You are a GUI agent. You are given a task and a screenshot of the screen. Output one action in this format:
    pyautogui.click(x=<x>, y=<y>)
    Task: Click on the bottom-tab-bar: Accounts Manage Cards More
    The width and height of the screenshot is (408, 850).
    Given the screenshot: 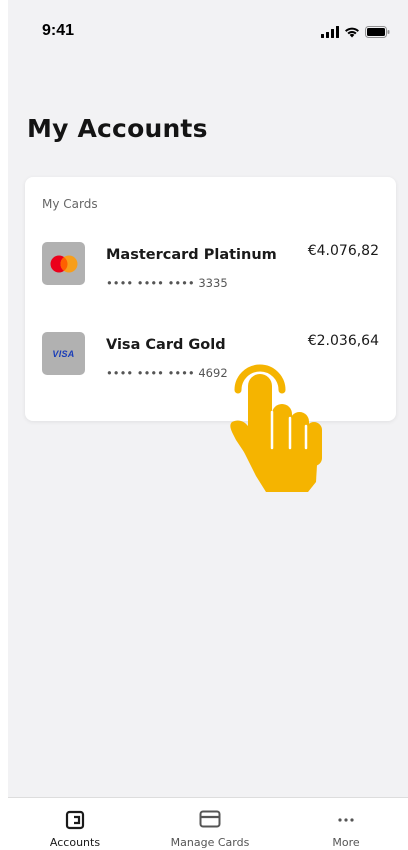 What is the action you would take?
    pyautogui.click(x=208, y=823)
    